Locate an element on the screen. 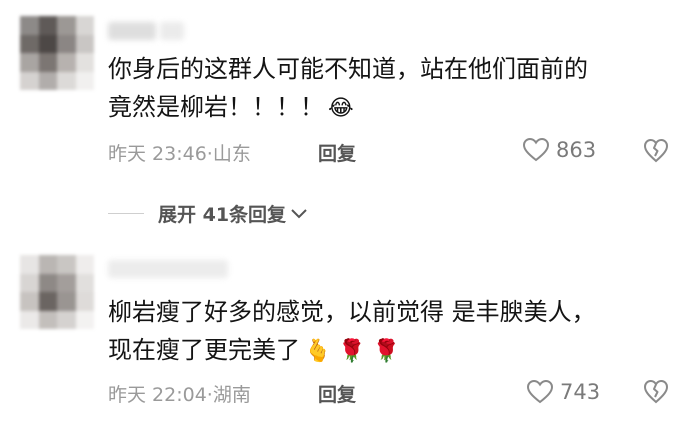 The width and height of the screenshot is (700, 423). comment-meta: 昨天 22:04·湖南 is located at coordinates (179, 395).